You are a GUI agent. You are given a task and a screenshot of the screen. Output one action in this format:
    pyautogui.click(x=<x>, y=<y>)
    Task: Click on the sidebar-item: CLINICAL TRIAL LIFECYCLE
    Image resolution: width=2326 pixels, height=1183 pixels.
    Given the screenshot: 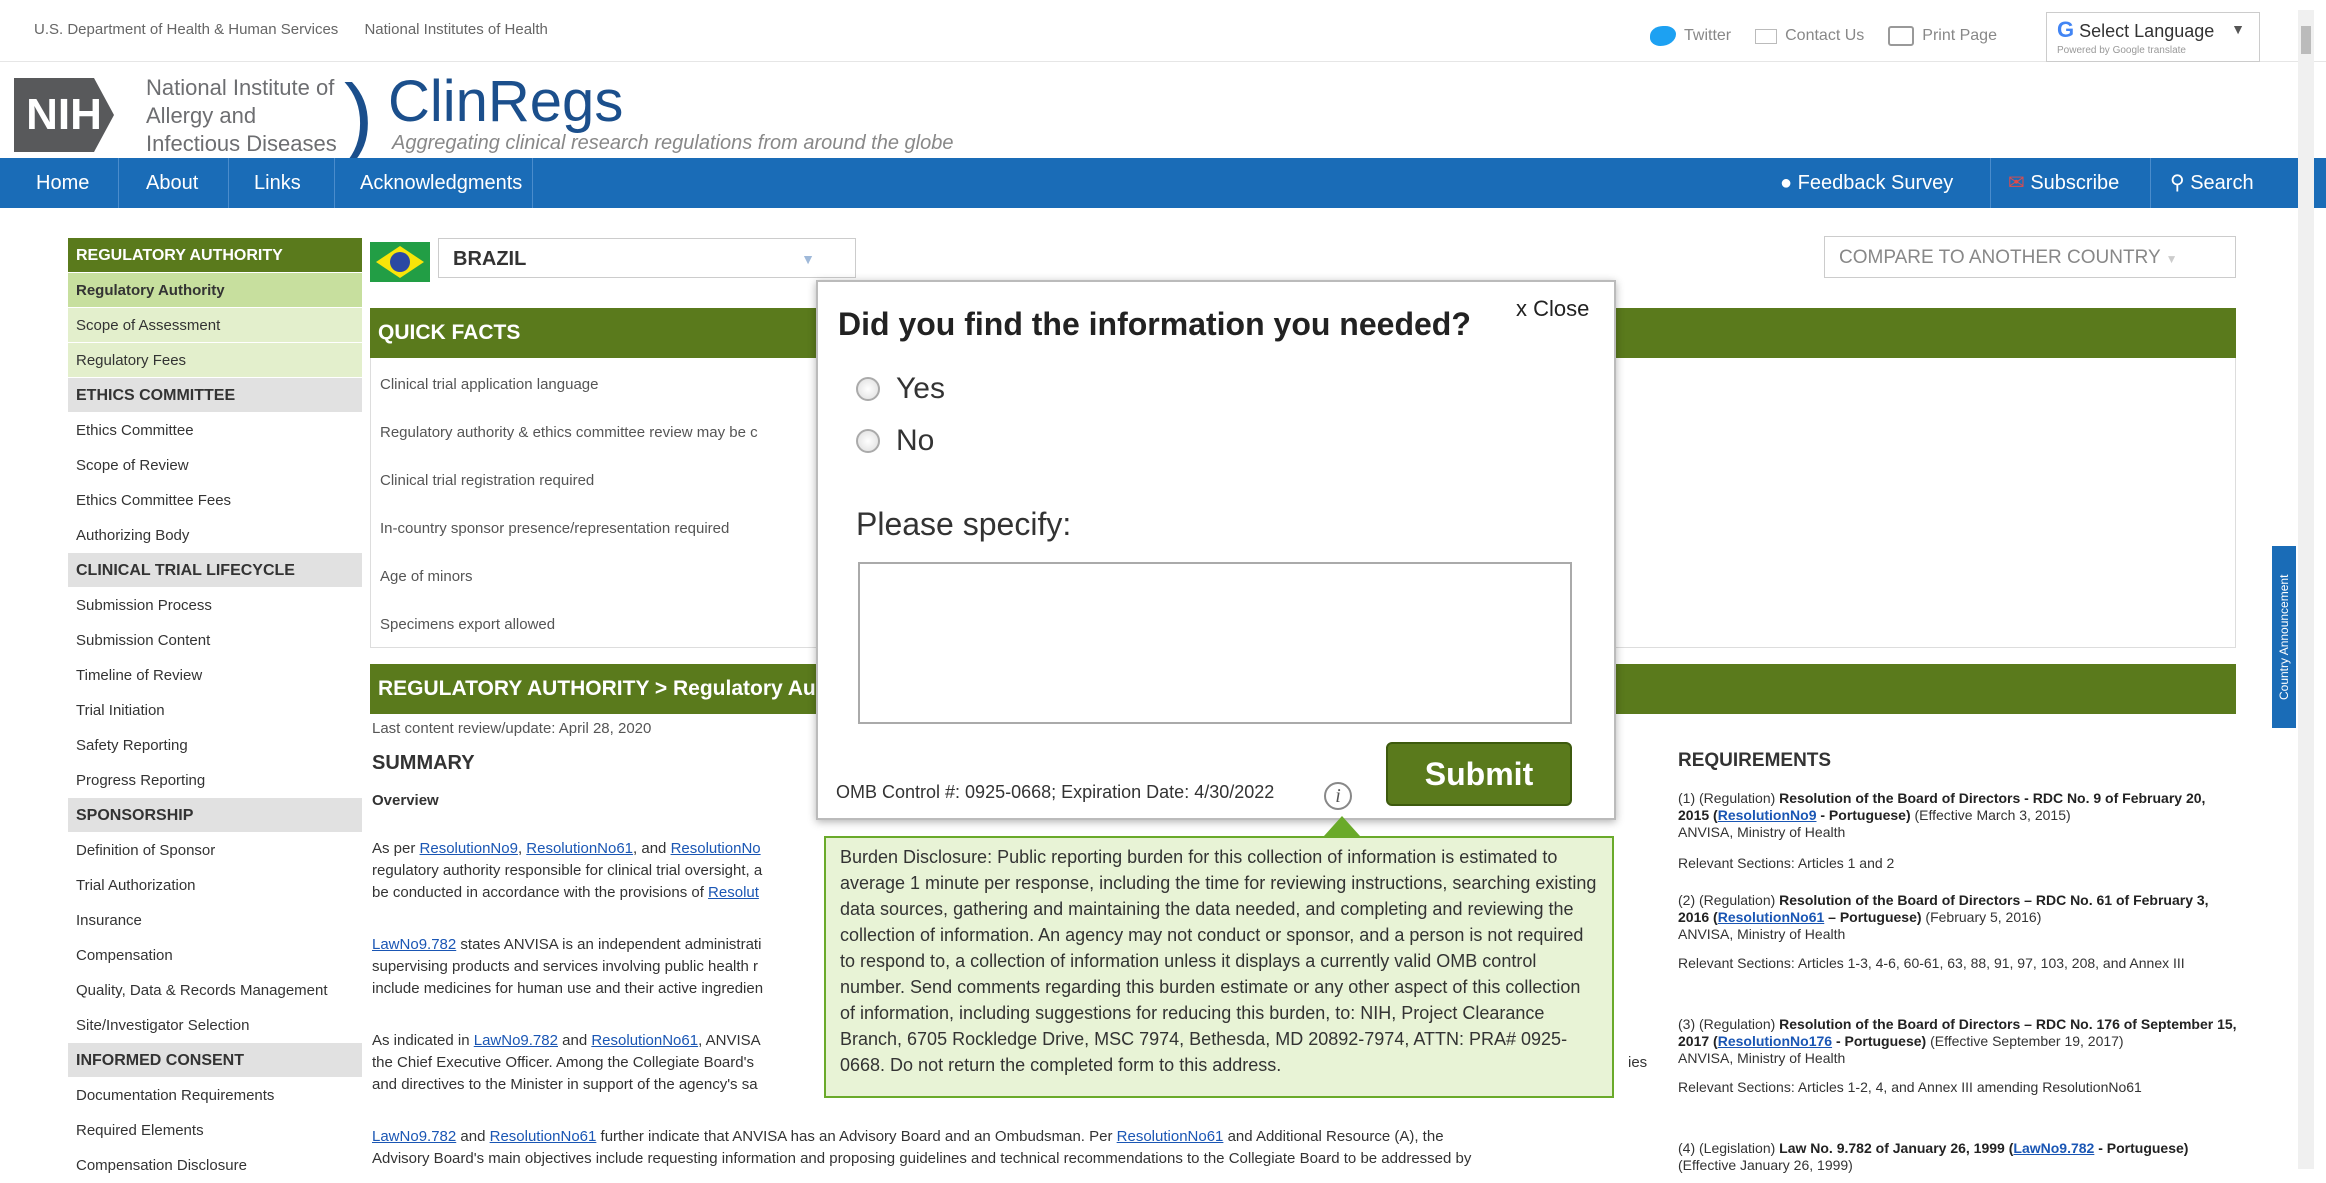 What is the action you would take?
    pyautogui.click(x=215, y=570)
    